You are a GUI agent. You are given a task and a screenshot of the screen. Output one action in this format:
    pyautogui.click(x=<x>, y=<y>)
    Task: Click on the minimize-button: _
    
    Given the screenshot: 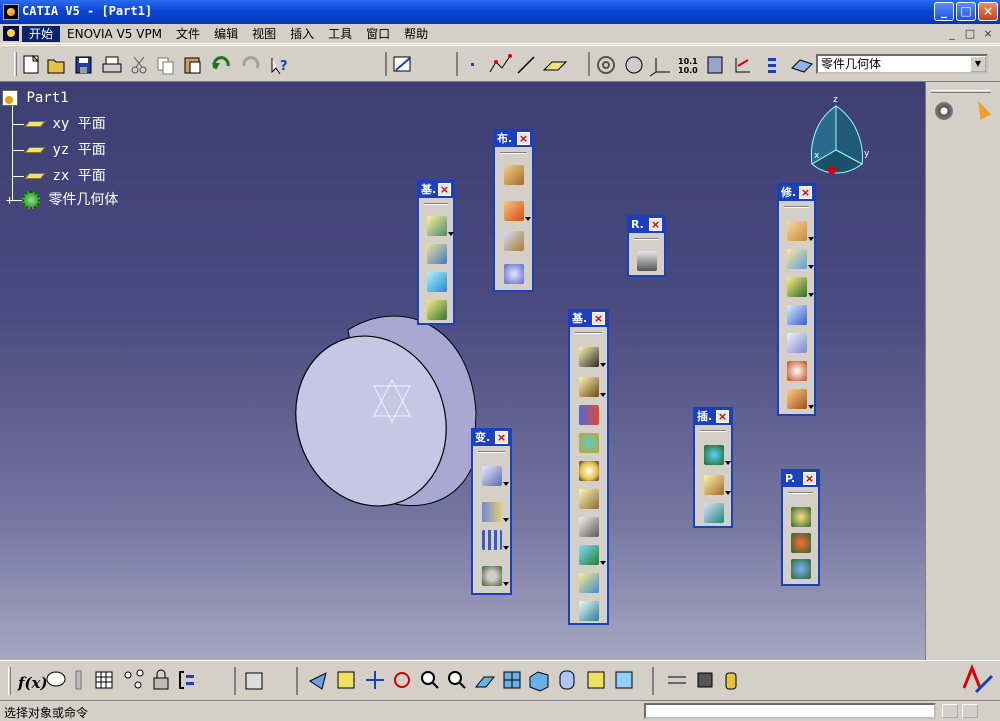 What is the action you would take?
    pyautogui.click(x=944, y=11)
    